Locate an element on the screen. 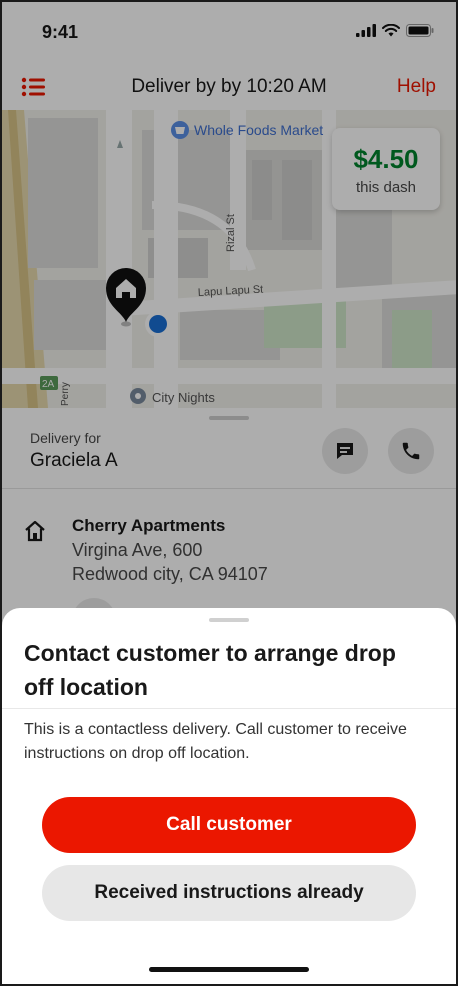 Image resolution: width=458 pixels, height=986 pixels. call-customer-button: Call customer is located at coordinates (229, 825).